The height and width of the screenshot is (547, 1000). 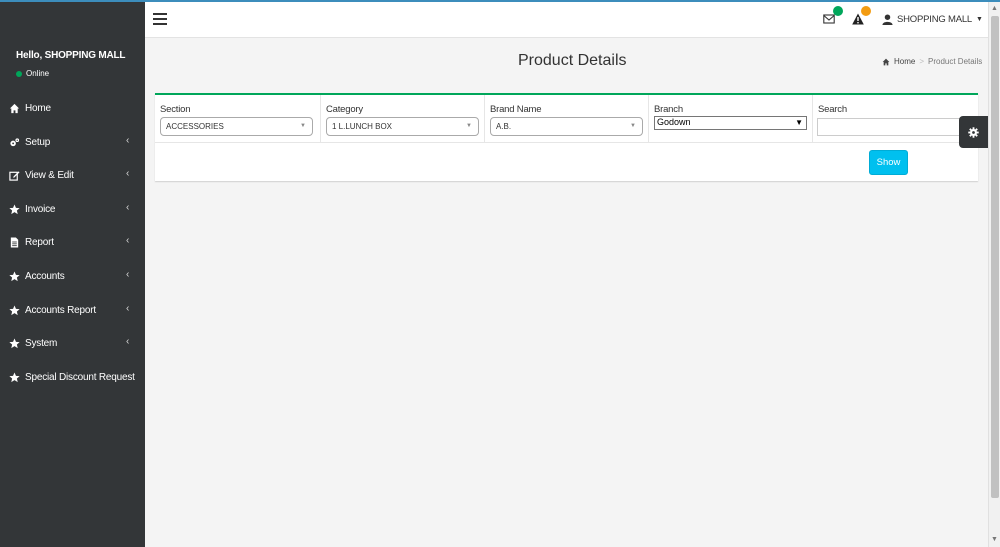 What do you see at coordinates (80, 377) in the screenshot?
I see `sidebar-item-label: Special Discount Request` at bounding box center [80, 377].